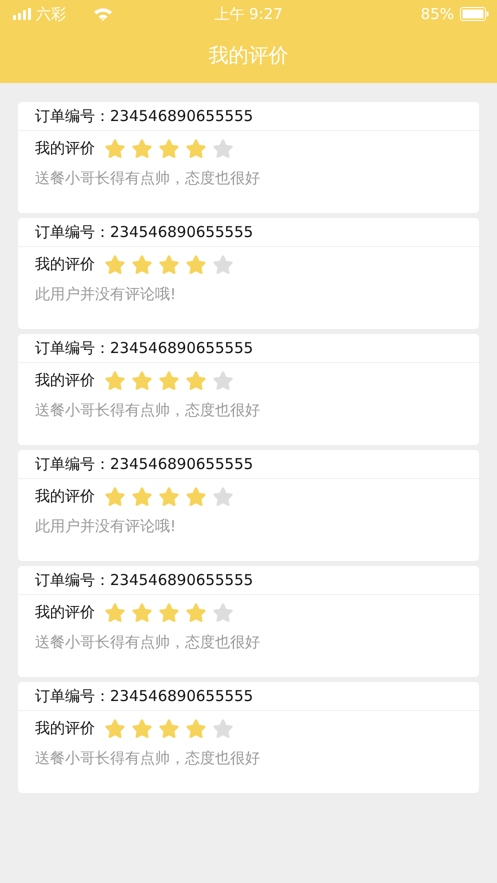 Image resolution: width=497 pixels, height=883 pixels. What do you see at coordinates (248, 55) in the screenshot?
I see `page-title: 我的评价` at bounding box center [248, 55].